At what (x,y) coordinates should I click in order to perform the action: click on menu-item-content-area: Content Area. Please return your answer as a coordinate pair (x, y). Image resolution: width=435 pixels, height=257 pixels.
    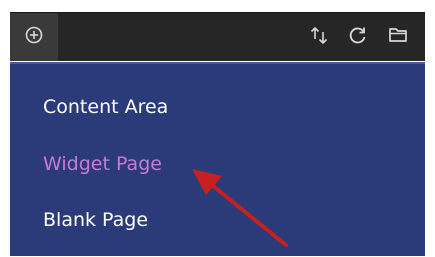
    Looking at the image, I should click on (105, 107).